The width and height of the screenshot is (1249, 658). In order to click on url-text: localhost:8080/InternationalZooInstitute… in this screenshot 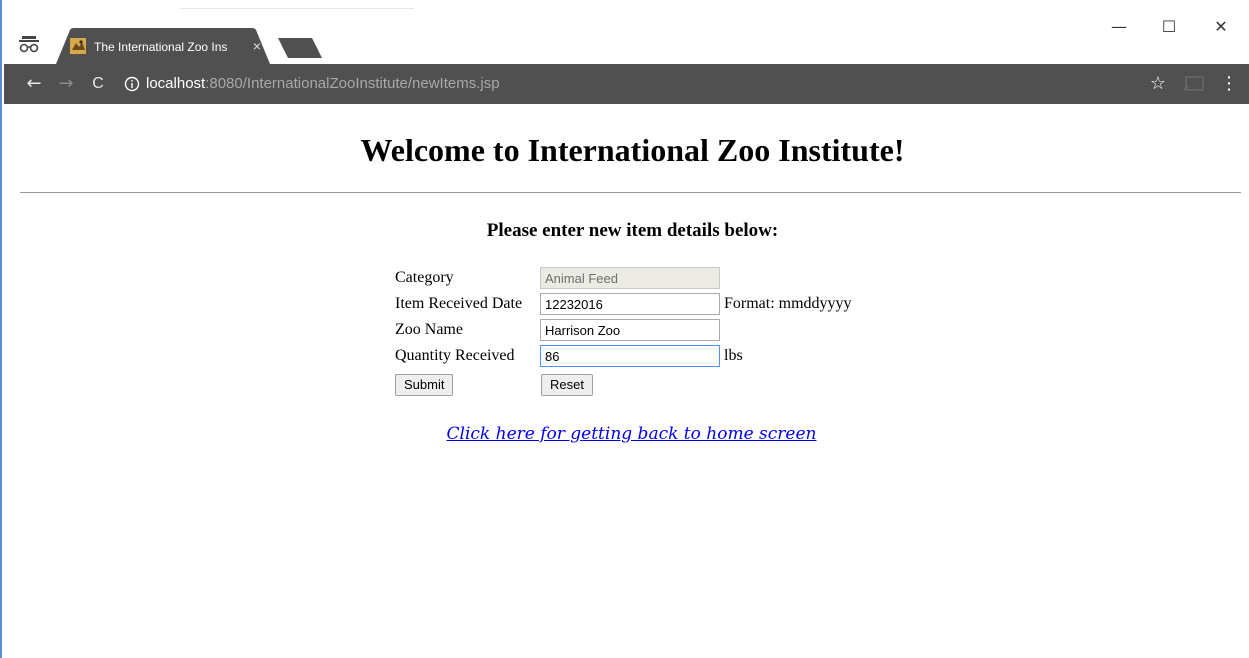, I will do `click(323, 84)`.